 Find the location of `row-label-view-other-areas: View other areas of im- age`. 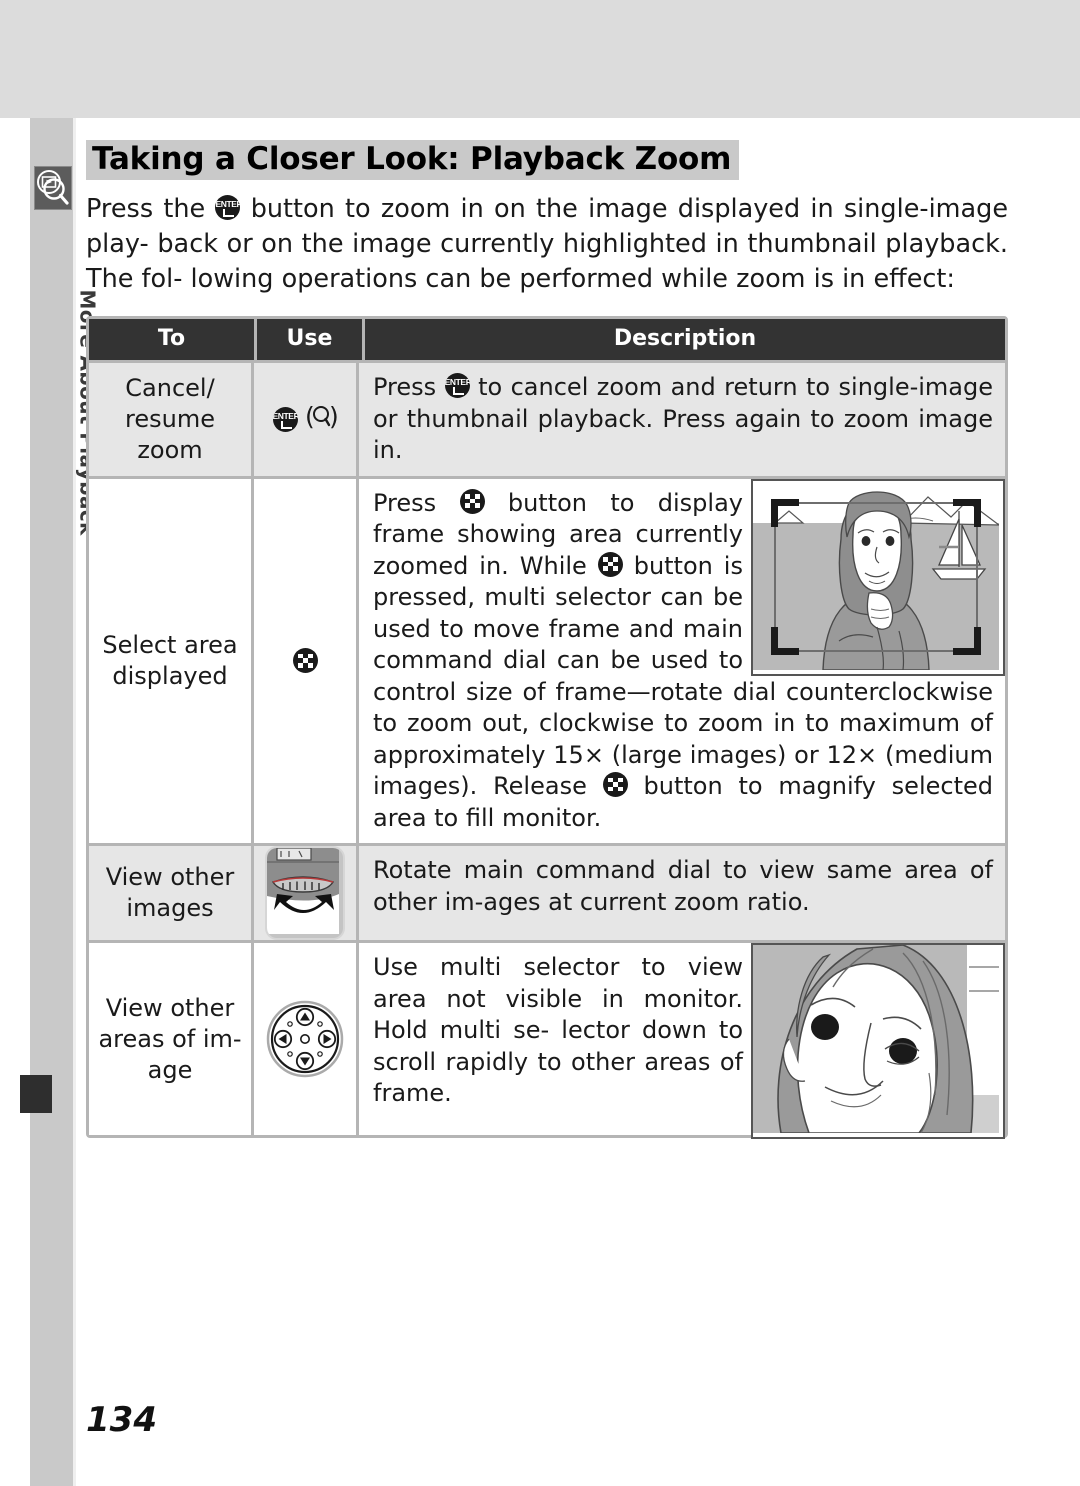

row-label-view-other-areas: View other areas of im- age is located at coordinates (171, 1039).